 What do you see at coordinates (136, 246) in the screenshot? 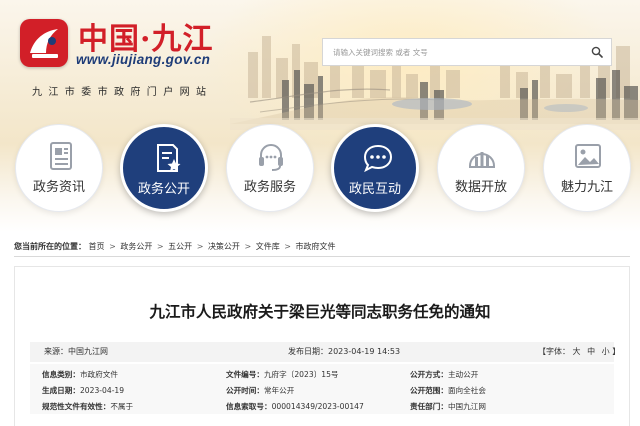
I see `breadcrumb-gov-disclosure: 政务公开` at bounding box center [136, 246].